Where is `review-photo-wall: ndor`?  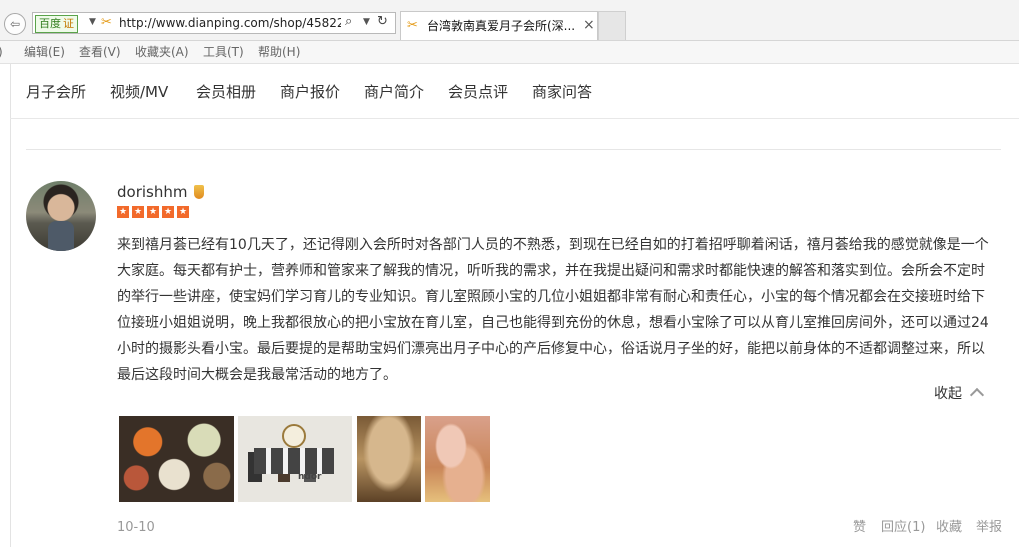 review-photo-wall: ndor is located at coordinates (295, 459).